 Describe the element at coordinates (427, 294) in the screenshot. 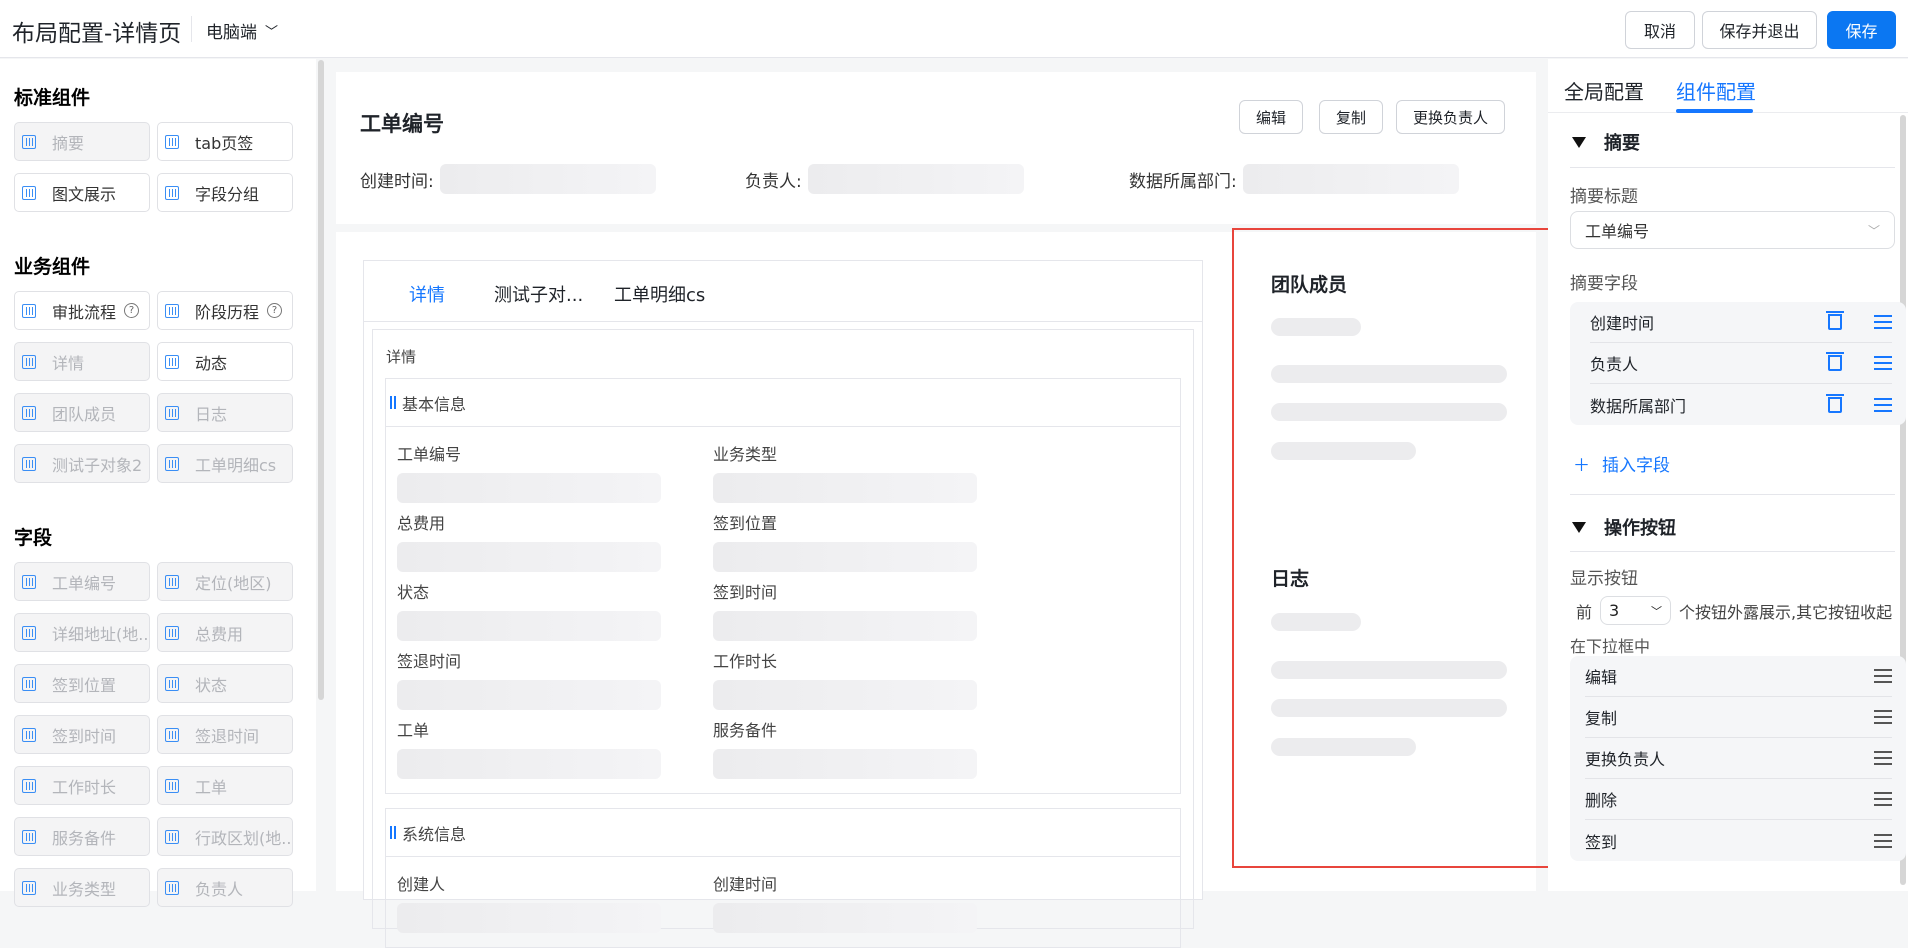

I see `tab-detail: 详情` at that location.